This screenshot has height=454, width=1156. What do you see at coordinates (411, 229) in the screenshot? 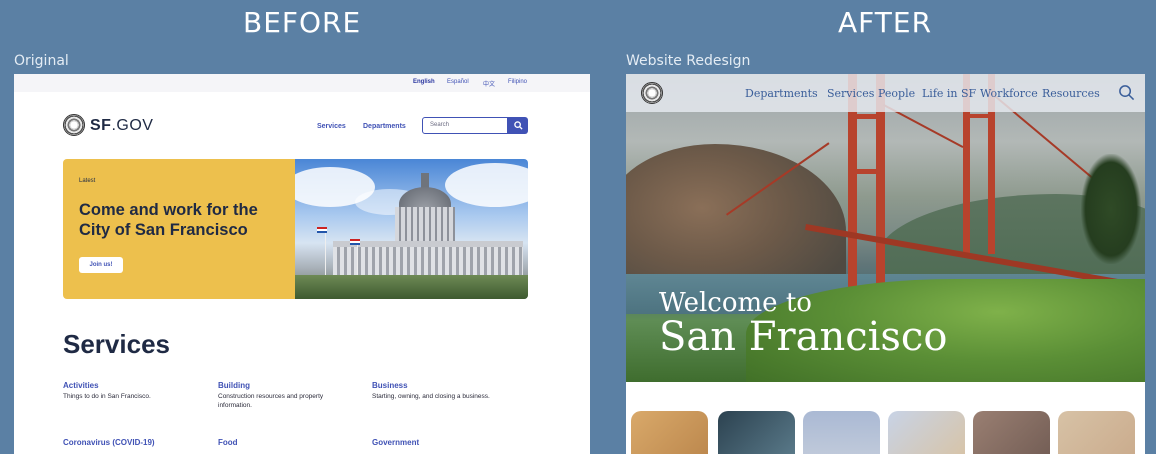
I see `city-hall-image` at bounding box center [411, 229].